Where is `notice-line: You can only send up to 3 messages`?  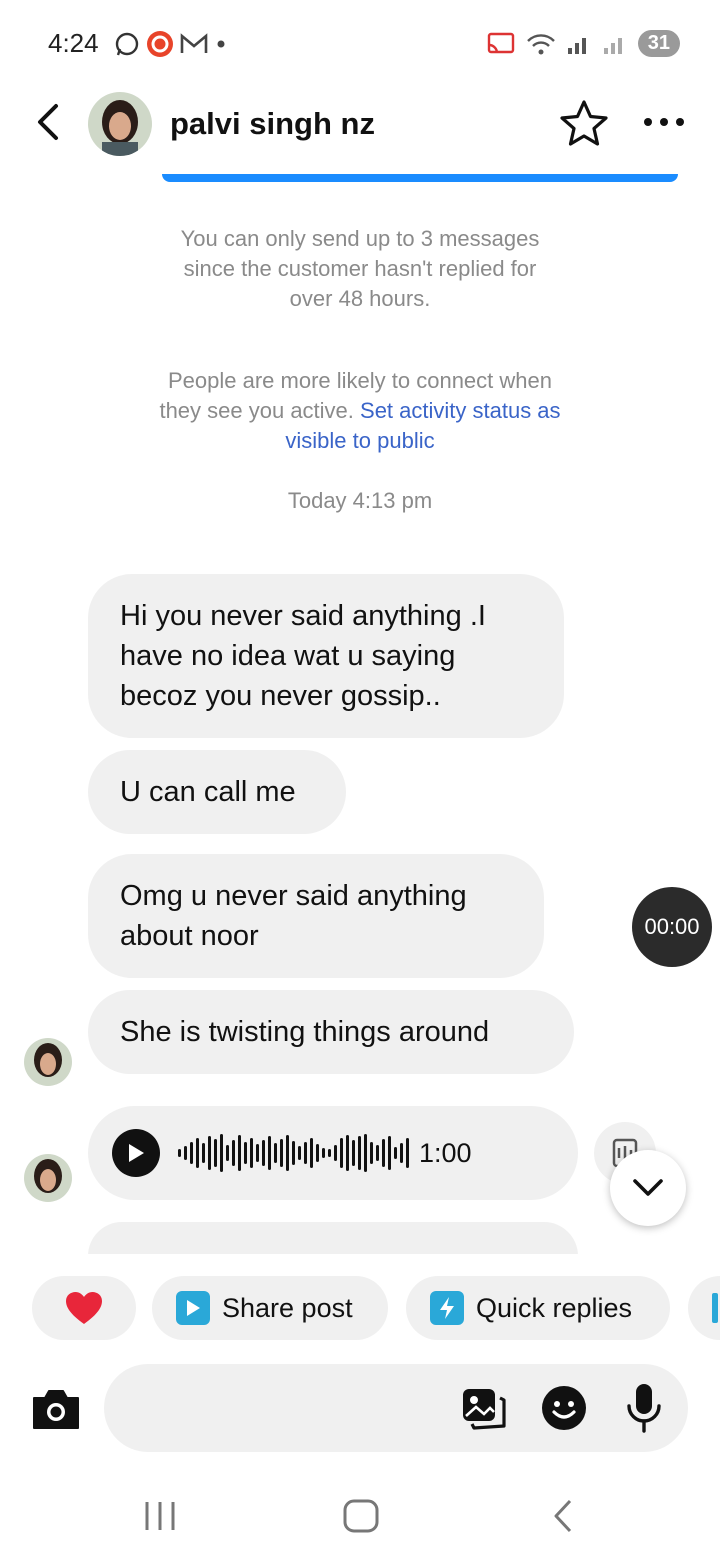
notice-line: You can only send up to 3 messages is located at coordinates (360, 238).